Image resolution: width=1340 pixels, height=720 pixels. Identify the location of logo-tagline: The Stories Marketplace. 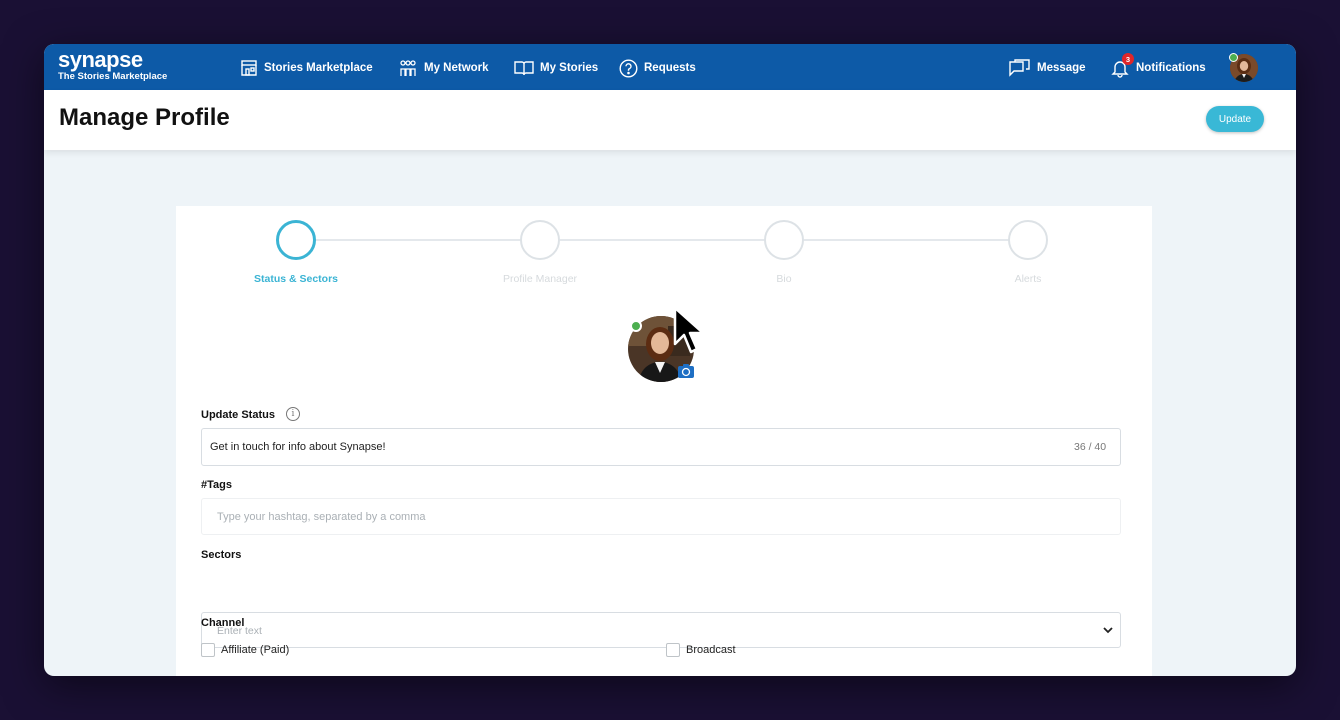
(113, 76).